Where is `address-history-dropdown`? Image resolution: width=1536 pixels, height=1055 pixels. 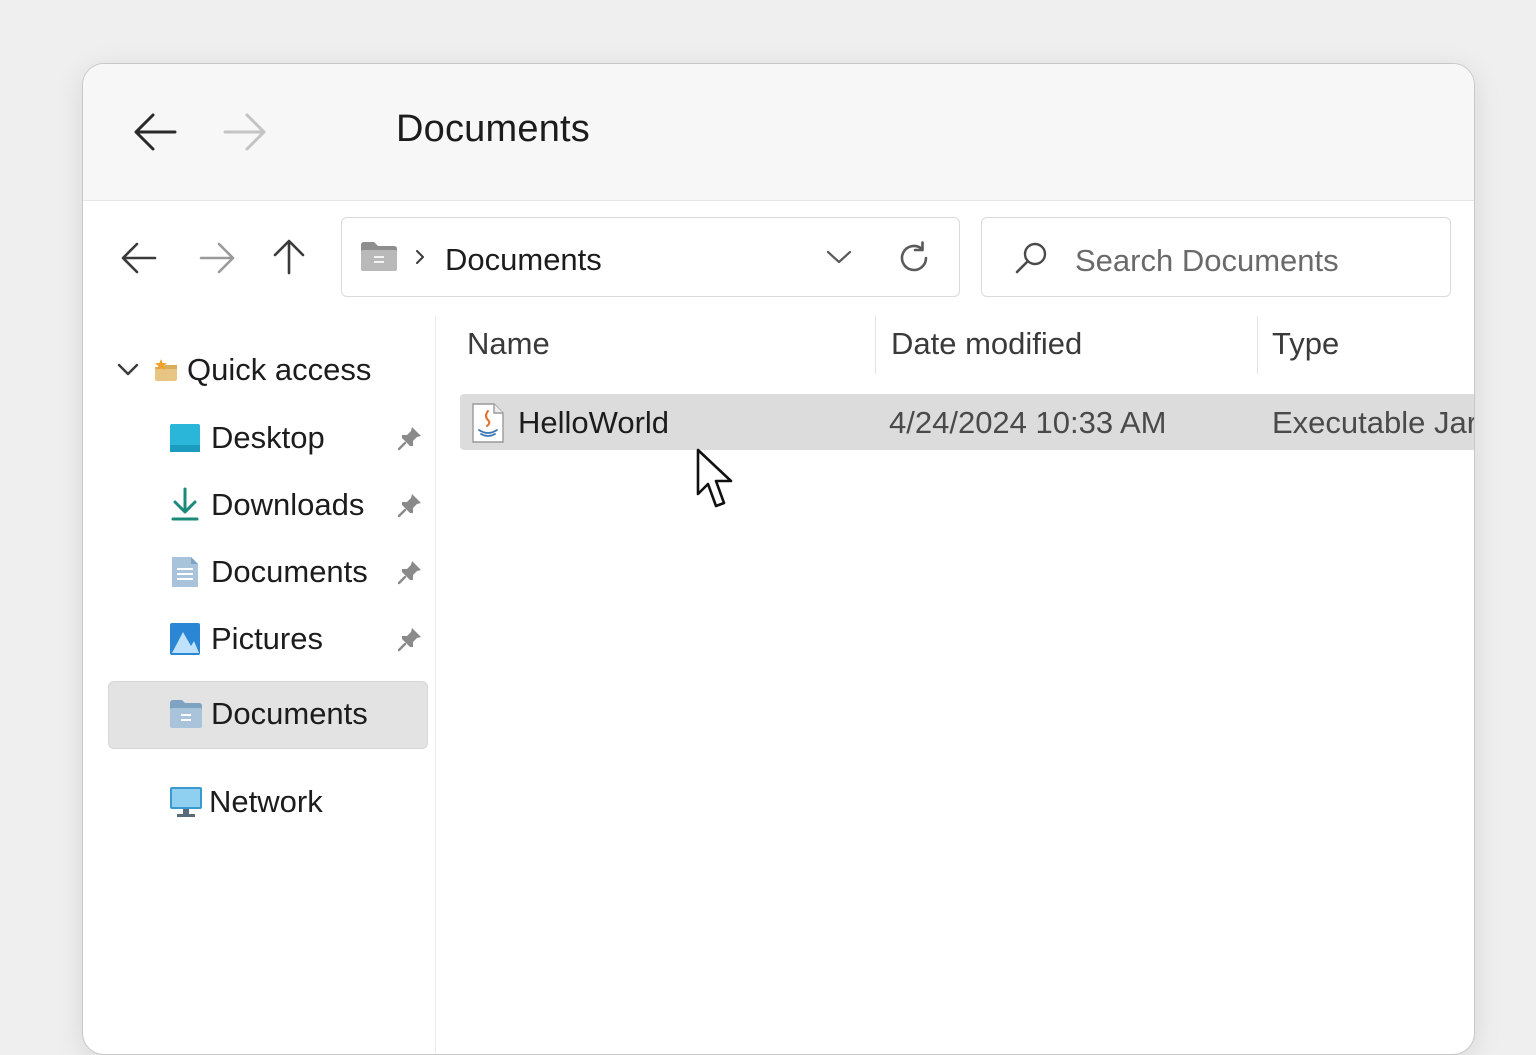
address-history-dropdown is located at coordinates (839, 257).